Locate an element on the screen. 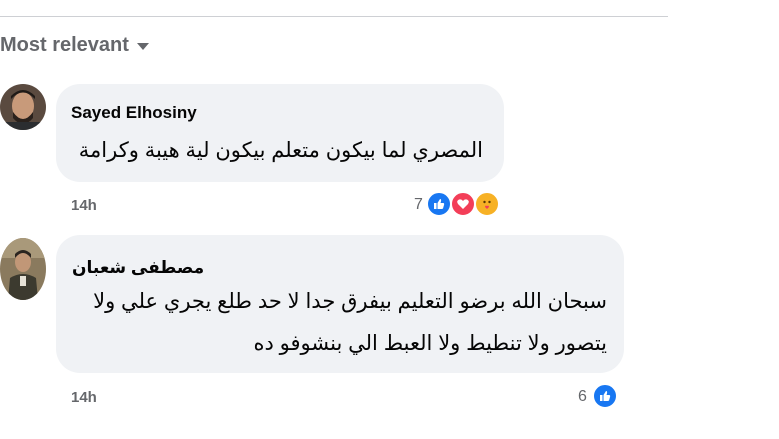 The image size is (779, 439). sort-label: Most relevant is located at coordinates (64, 44).